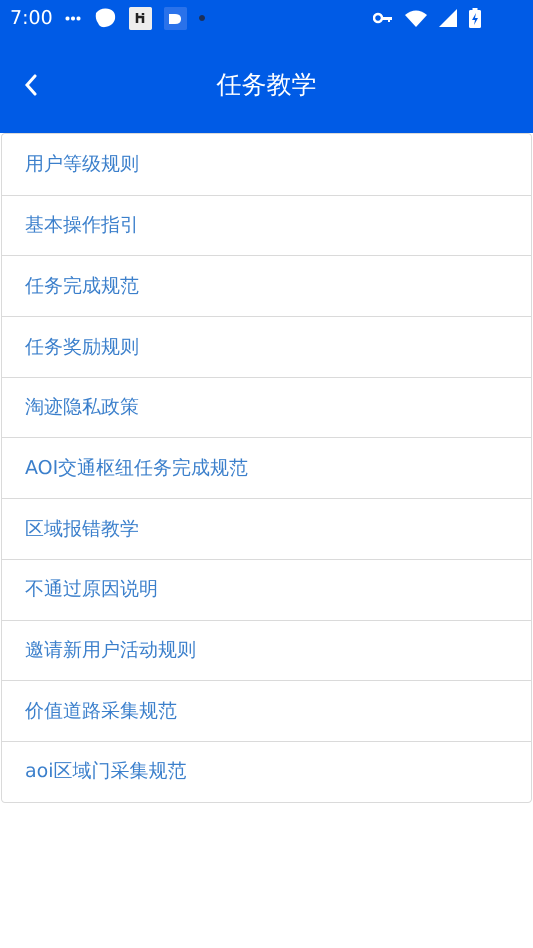 Image resolution: width=533 pixels, height=948 pixels. What do you see at coordinates (416, 18) in the screenshot?
I see `wifi-icon` at bounding box center [416, 18].